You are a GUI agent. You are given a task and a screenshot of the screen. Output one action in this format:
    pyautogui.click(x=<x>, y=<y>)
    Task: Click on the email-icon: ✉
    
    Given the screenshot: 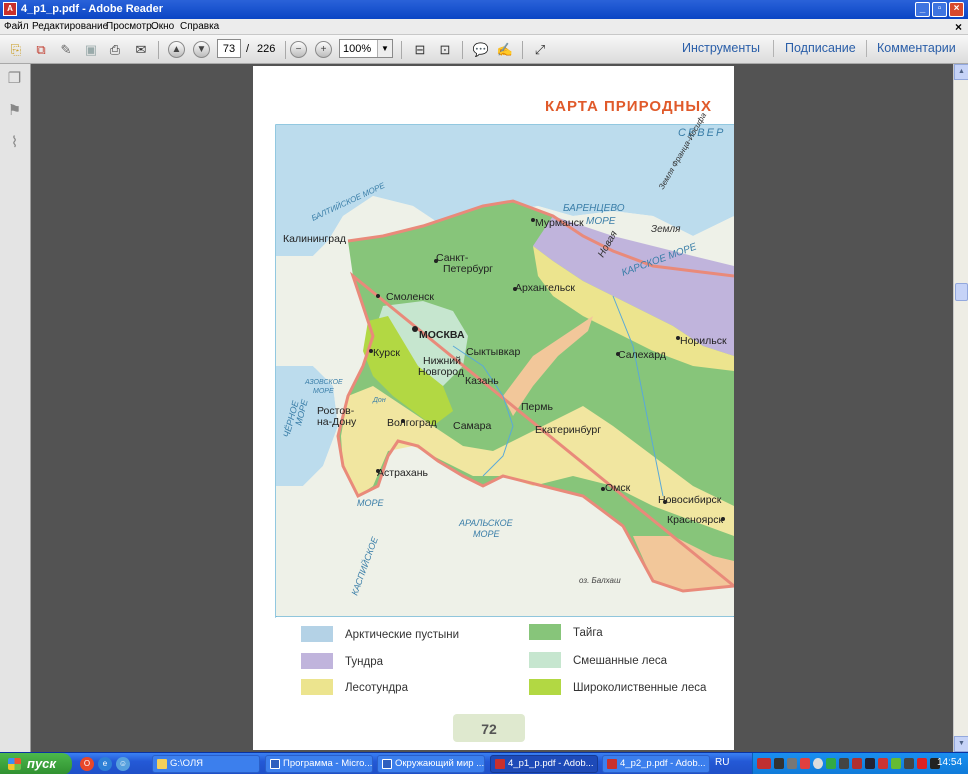 What is the action you would take?
    pyautogui.click(x=141, y=49)
    